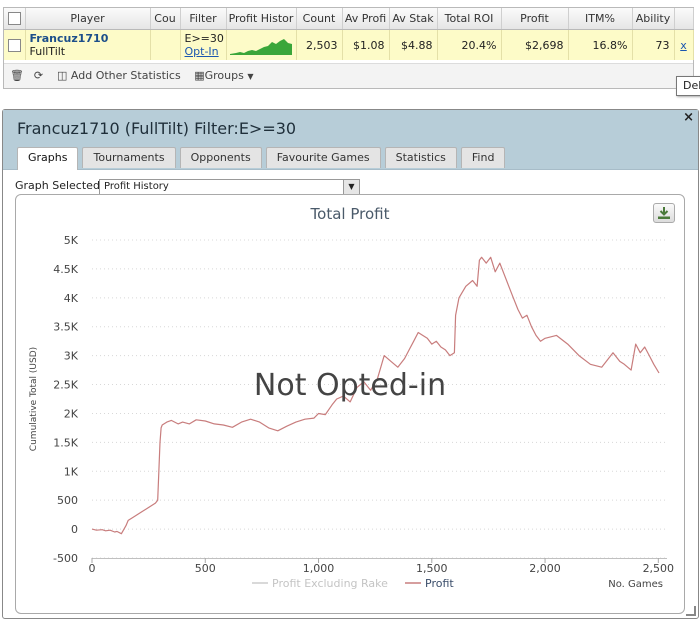 This screenshot has height=622, width=700. What do you see at coordinates (545, 568) in the screenshot?
I see `x-tick-label: 2,000` at bounding box center [545, 568].